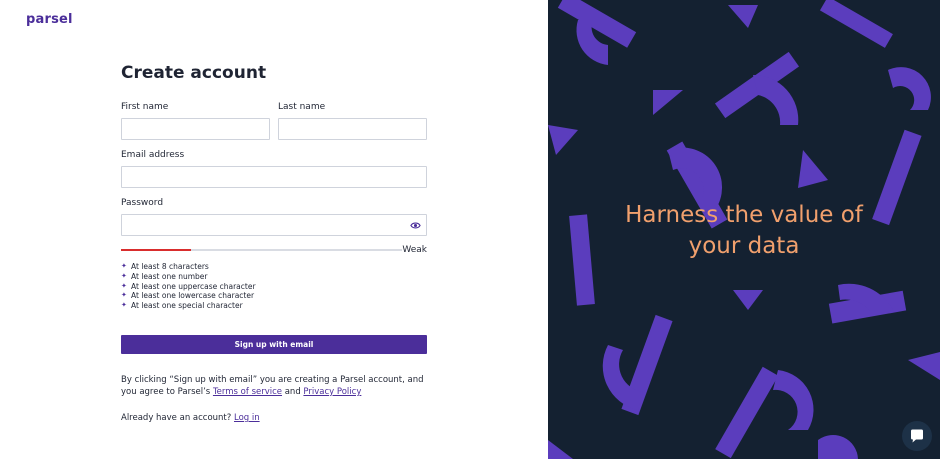  I want to click on last-name-group: Last name, so click(352, 120).